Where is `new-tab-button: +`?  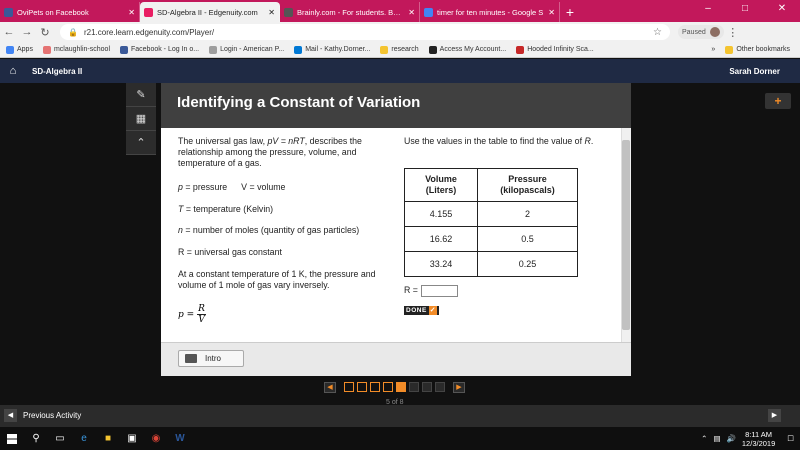 new-tab-button: + is located at coordinates (570, 12).